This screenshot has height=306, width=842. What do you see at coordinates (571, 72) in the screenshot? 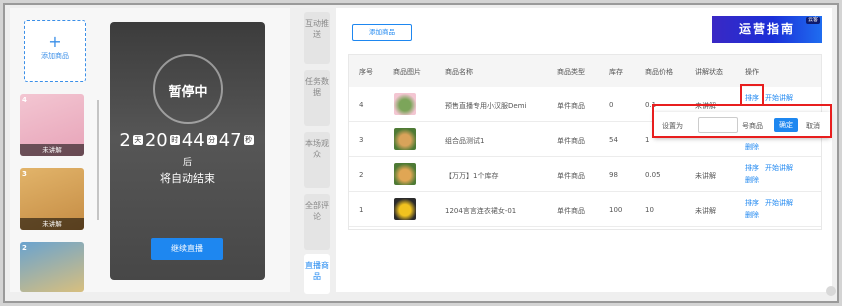
I see `header-type: 商品类型` at bounding box center [571, 72].